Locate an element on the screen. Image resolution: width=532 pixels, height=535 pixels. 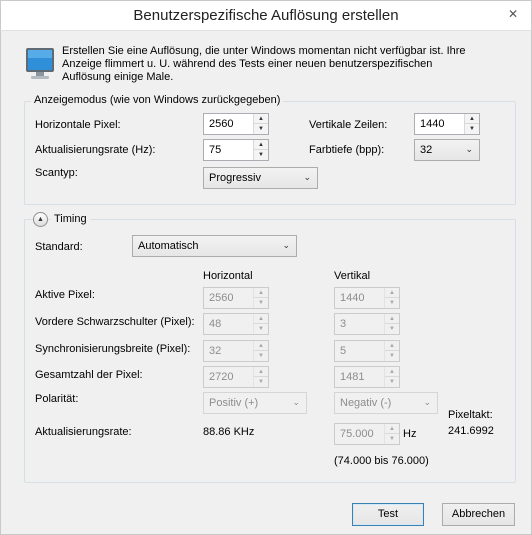
pixel-clock-value: 241.6992 is located at coordinates (471, 431).